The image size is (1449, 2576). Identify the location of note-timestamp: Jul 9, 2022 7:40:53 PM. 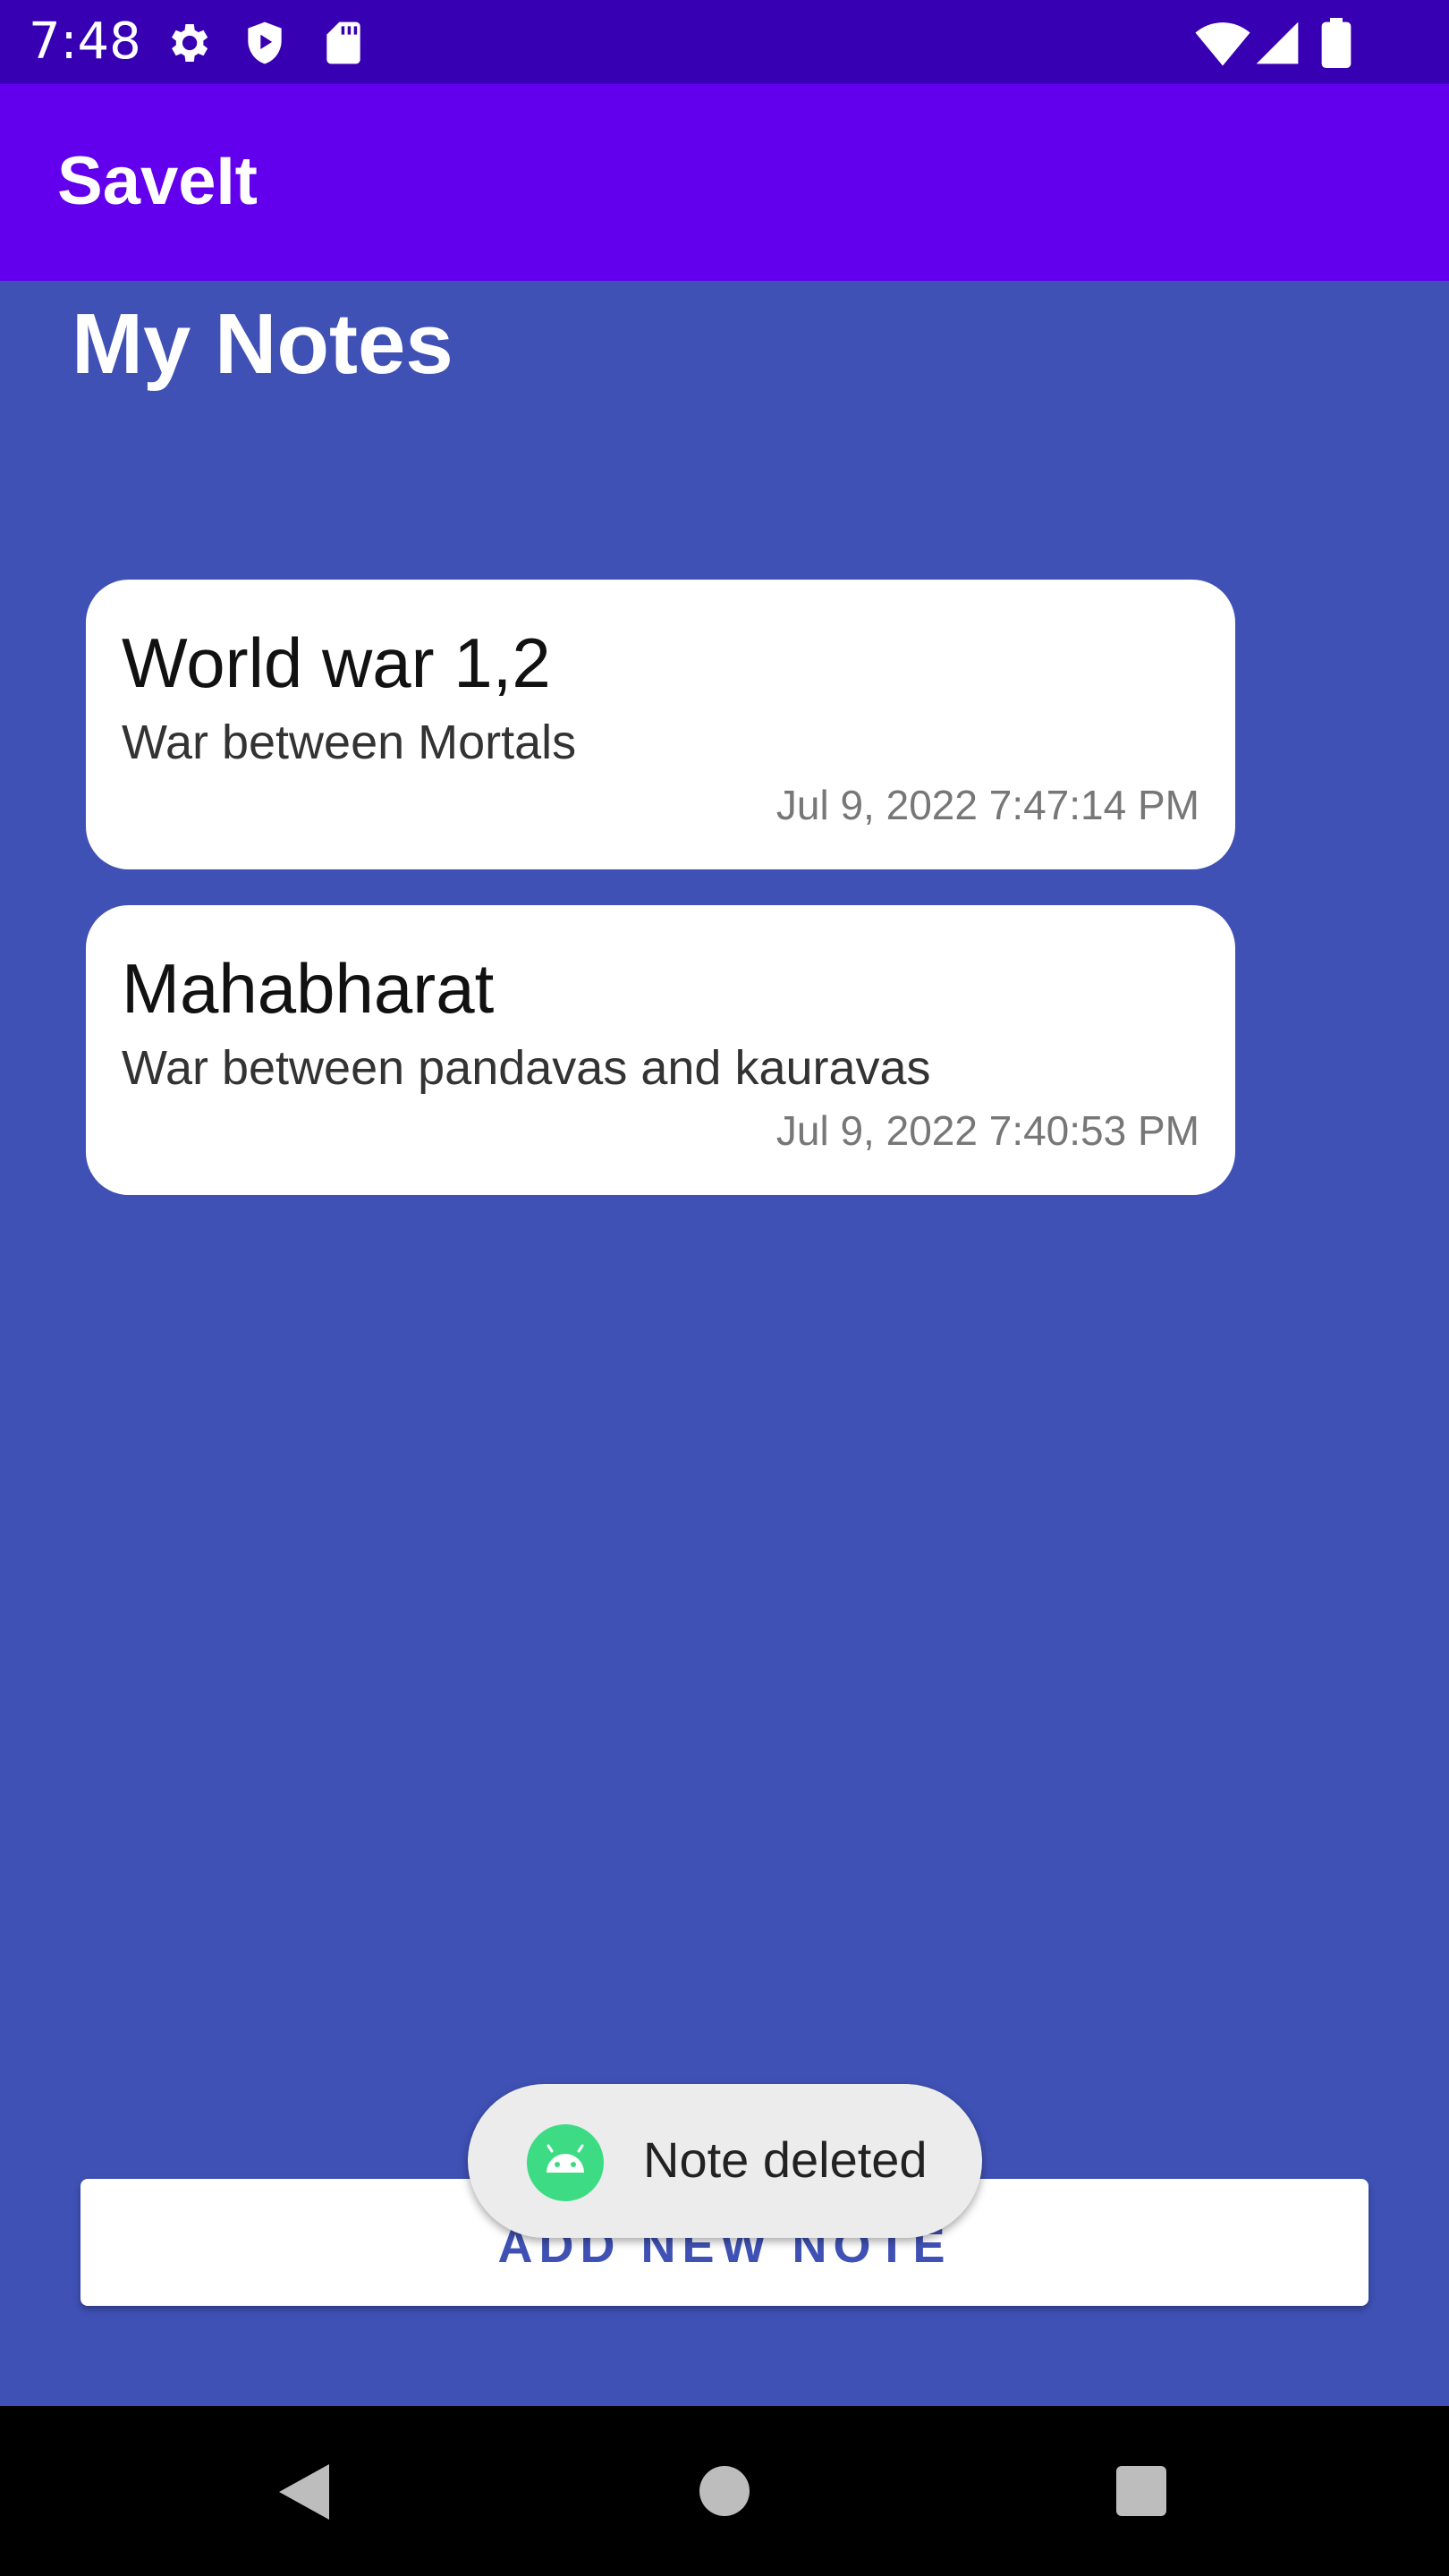
(987, 1130).